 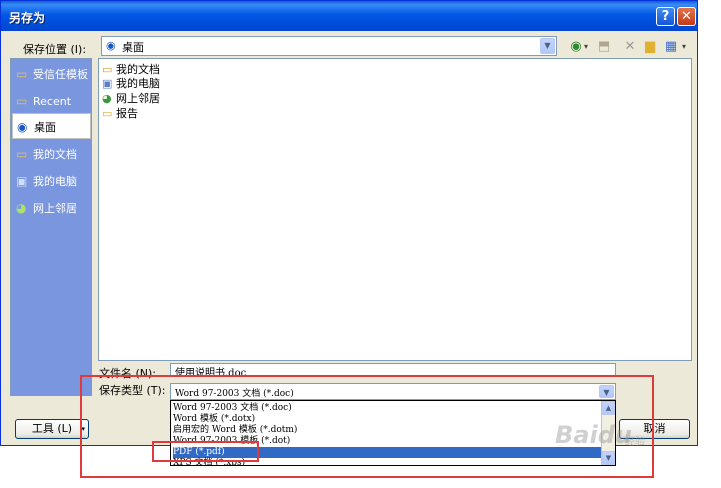 What do you see at coordinates (671, 47) in the screenshot?
I see `views-icon: ▦` at bounding box center [671, 47].